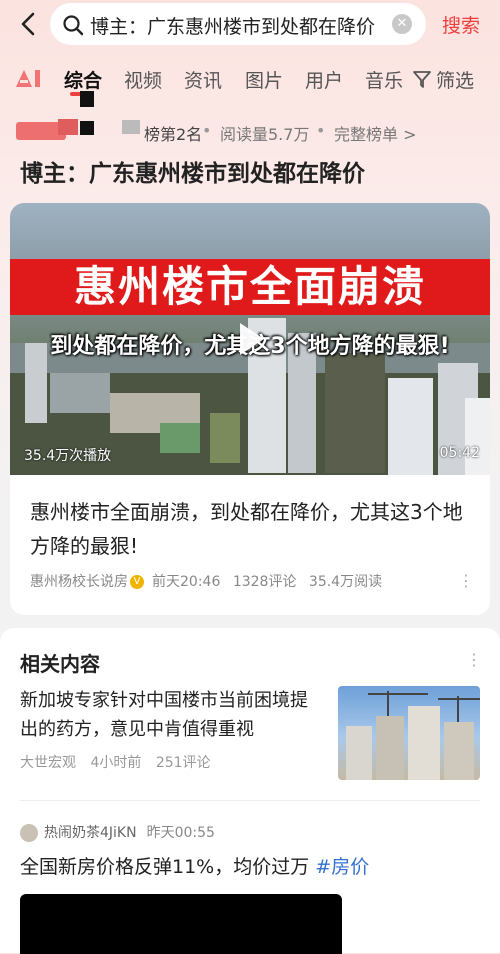 The width and height of the screenshot is (500, 954). I want to click on article-comments: 251评论, so click(183, 763).